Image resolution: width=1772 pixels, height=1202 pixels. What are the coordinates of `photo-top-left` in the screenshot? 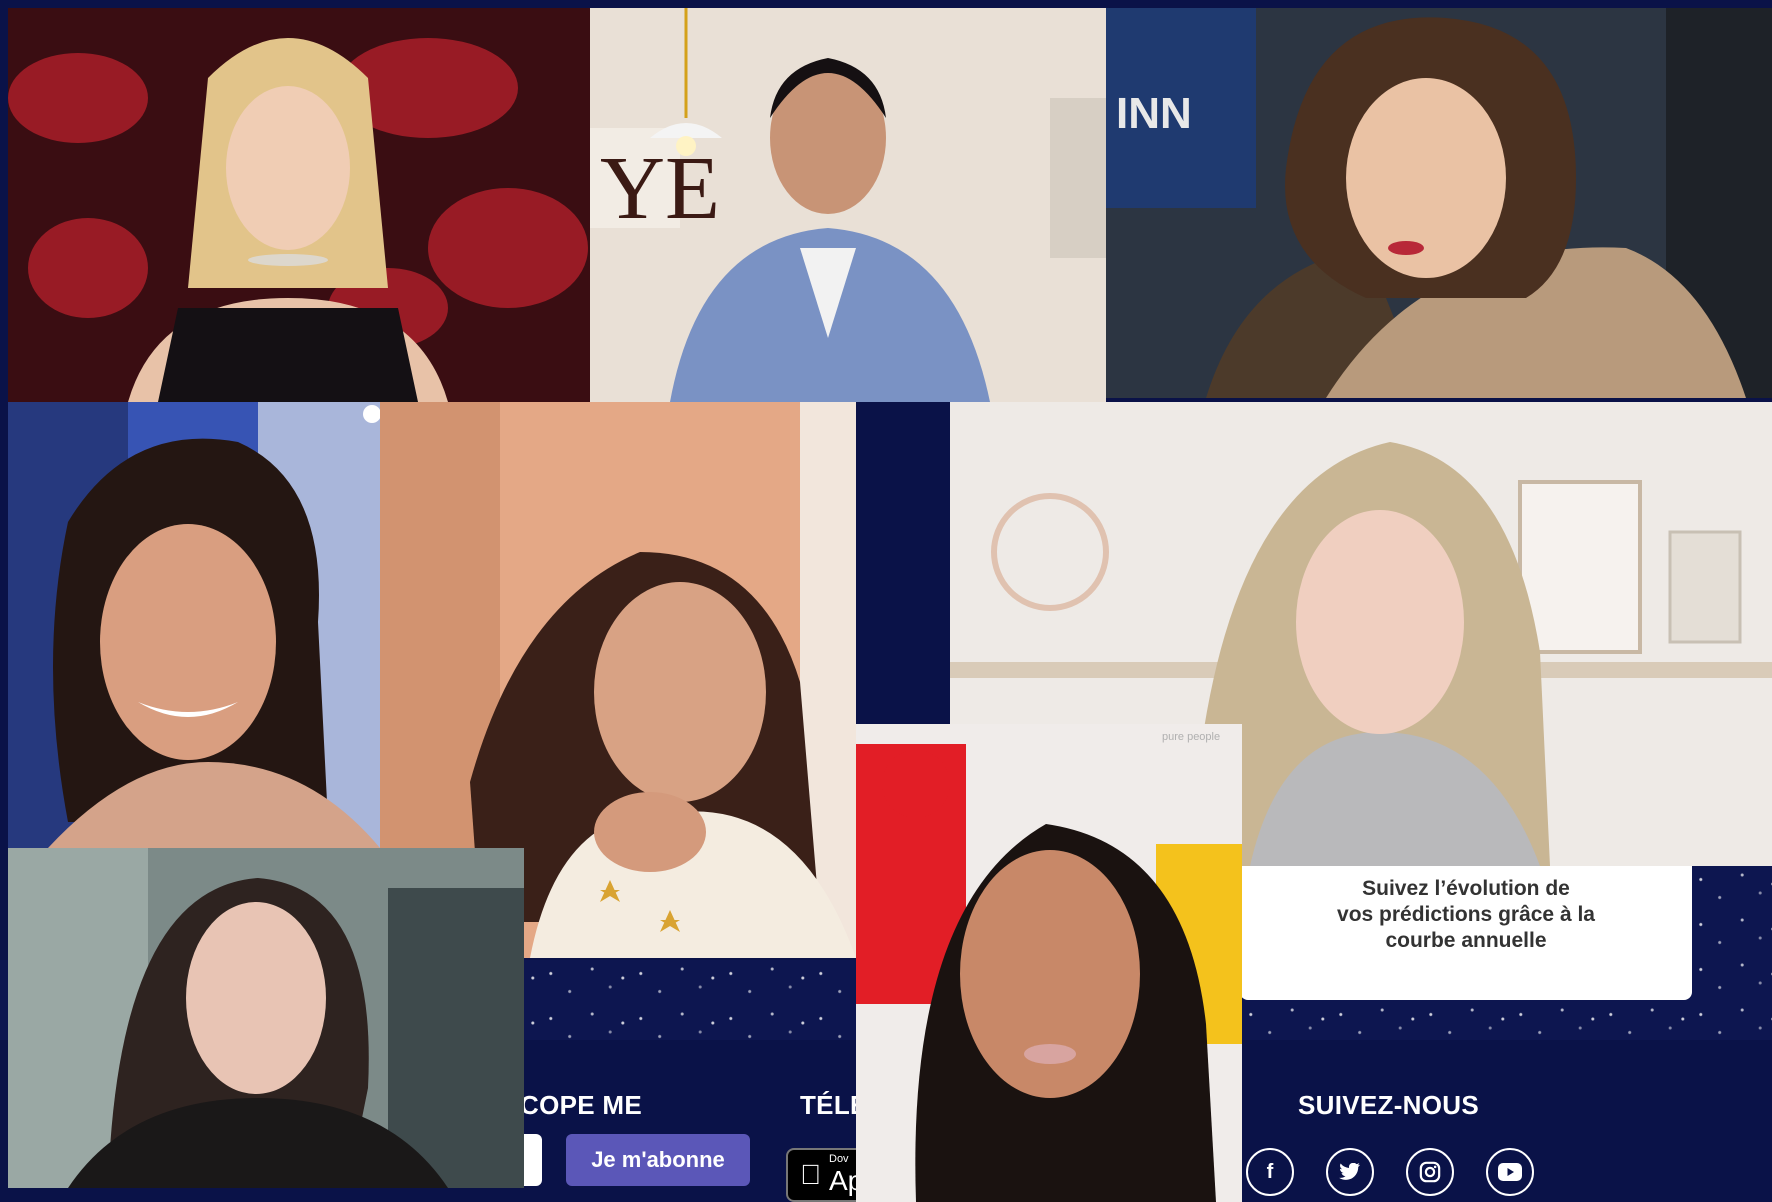 It's located at (299, 205).